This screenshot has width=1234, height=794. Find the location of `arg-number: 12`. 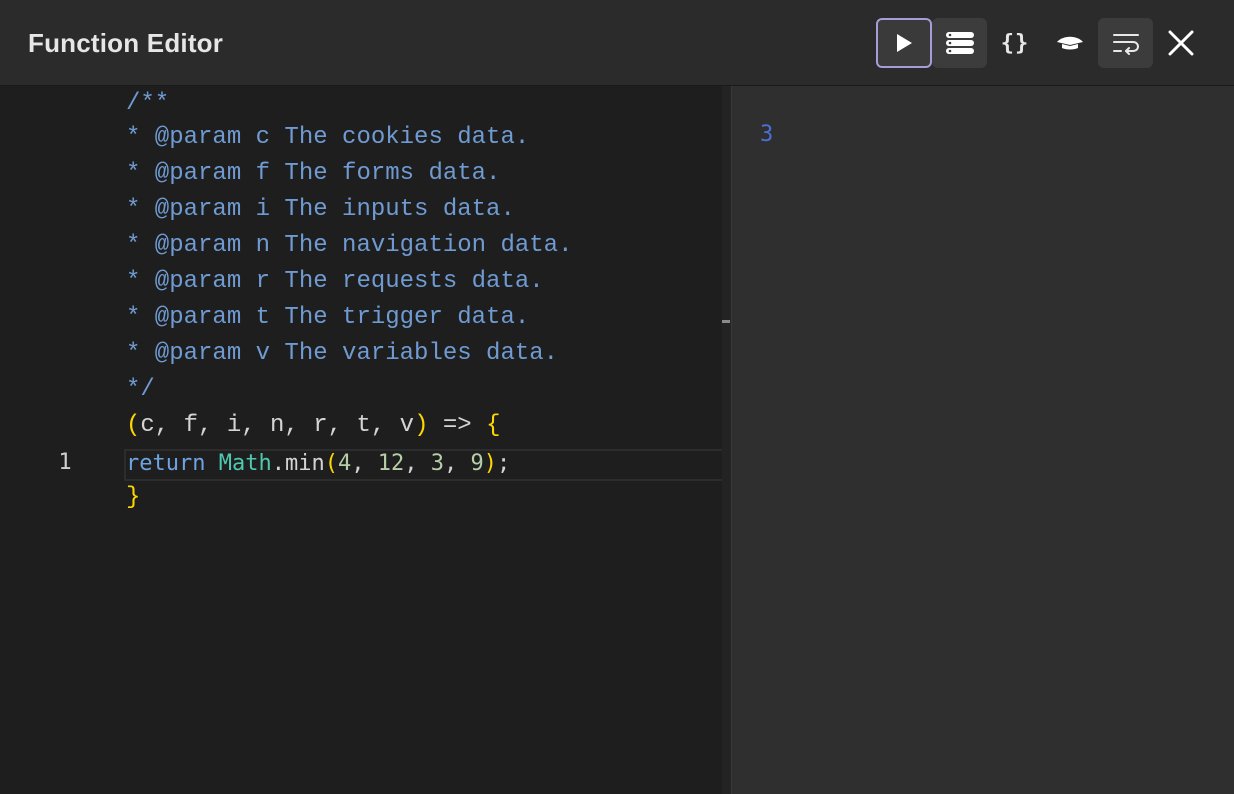

arg-number: 12 is located at coordinates (391, 463).